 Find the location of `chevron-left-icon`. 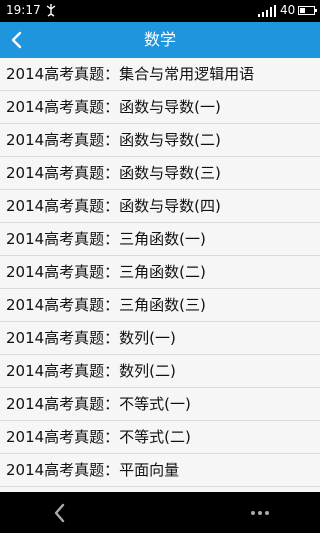

chevron-left-icon is located at coordinates (18, 40).